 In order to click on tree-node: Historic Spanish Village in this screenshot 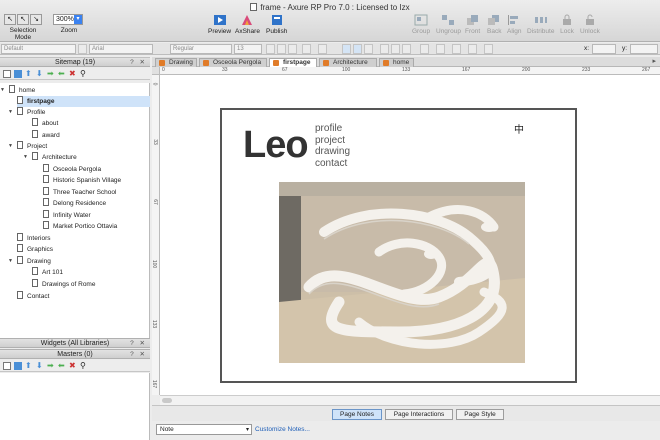, I will do `click(82, 180)`.